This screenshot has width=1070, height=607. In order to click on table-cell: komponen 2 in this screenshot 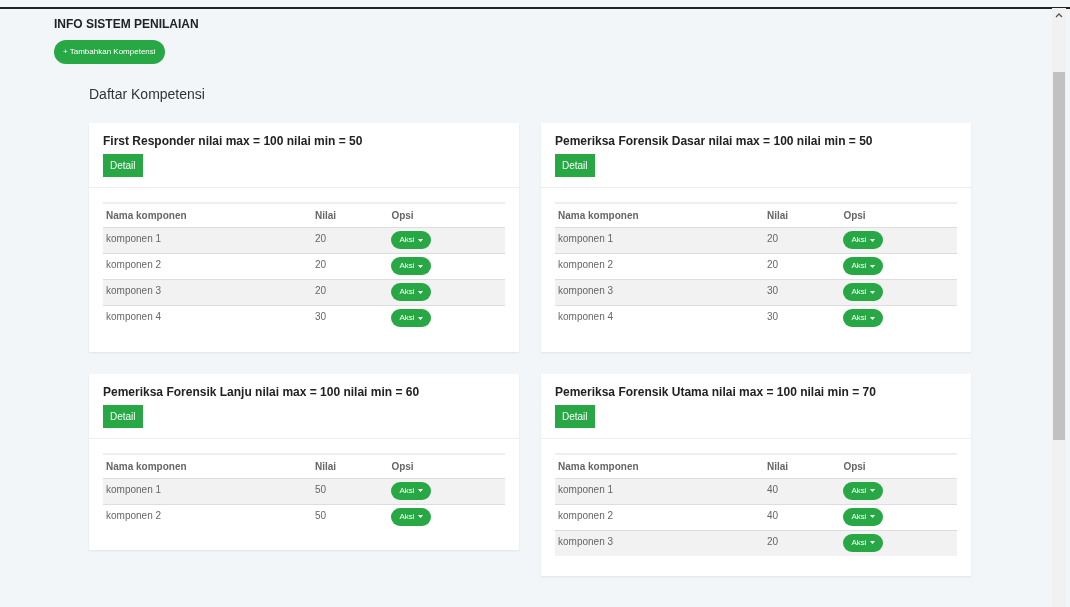, I will do `click(208, 517)`.